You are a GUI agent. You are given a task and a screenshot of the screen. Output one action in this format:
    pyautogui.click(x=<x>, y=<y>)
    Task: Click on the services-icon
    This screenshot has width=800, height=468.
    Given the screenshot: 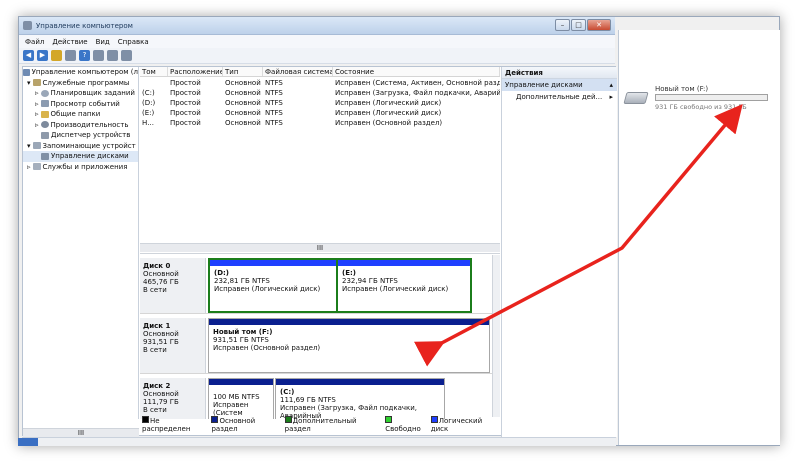 What is the action you would take?
    pyautogui.click(x=36, y=167)
    